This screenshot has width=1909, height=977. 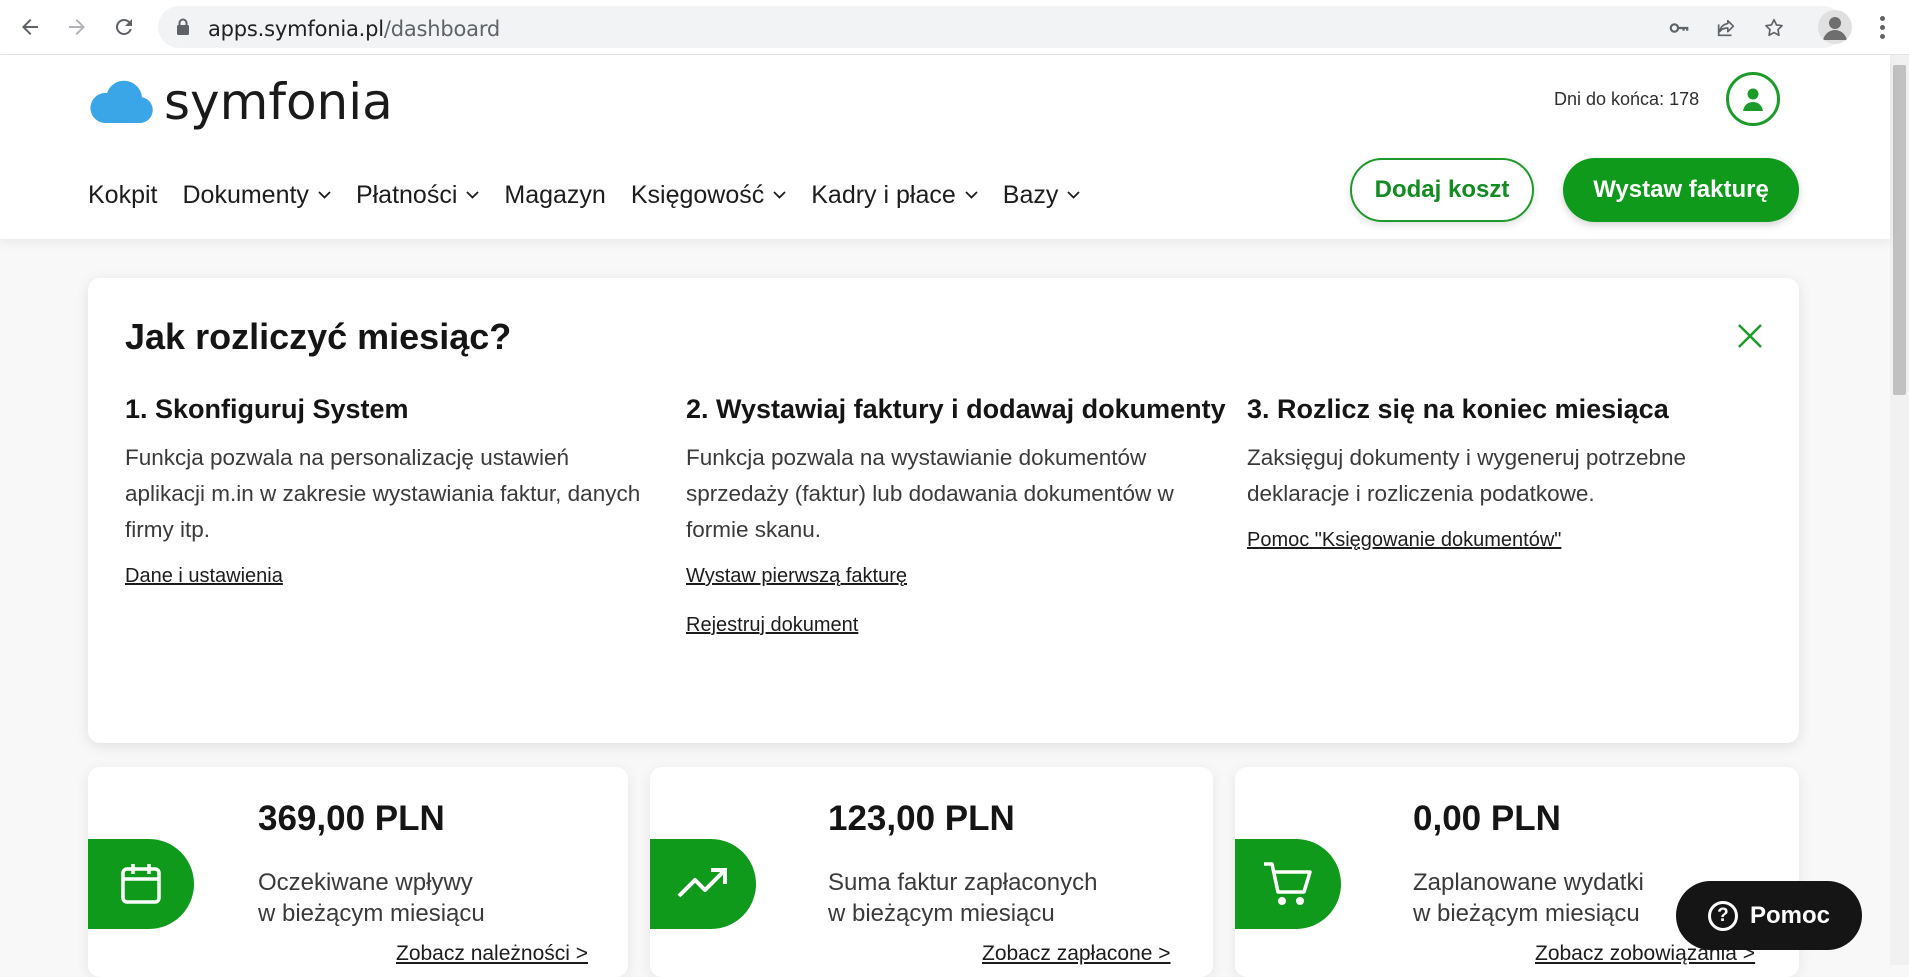 I want to click on step-title: 3. Rozlicz się na koniec miesiąca, so click(x=1458, y=409).